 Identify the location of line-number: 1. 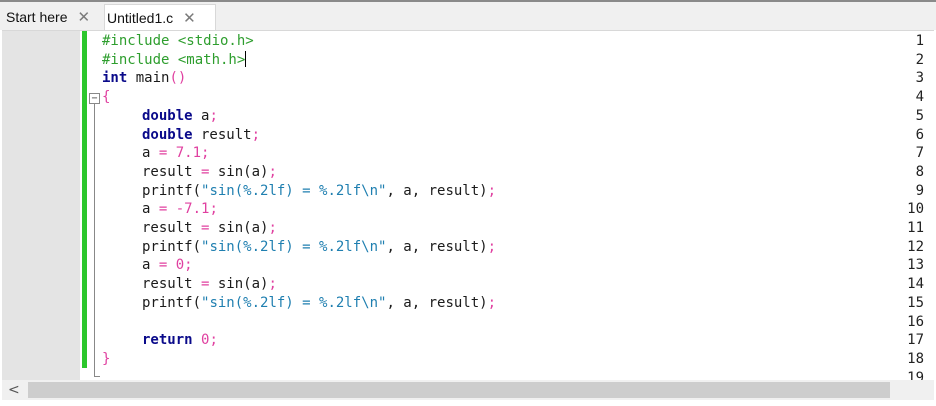
(919, 41).